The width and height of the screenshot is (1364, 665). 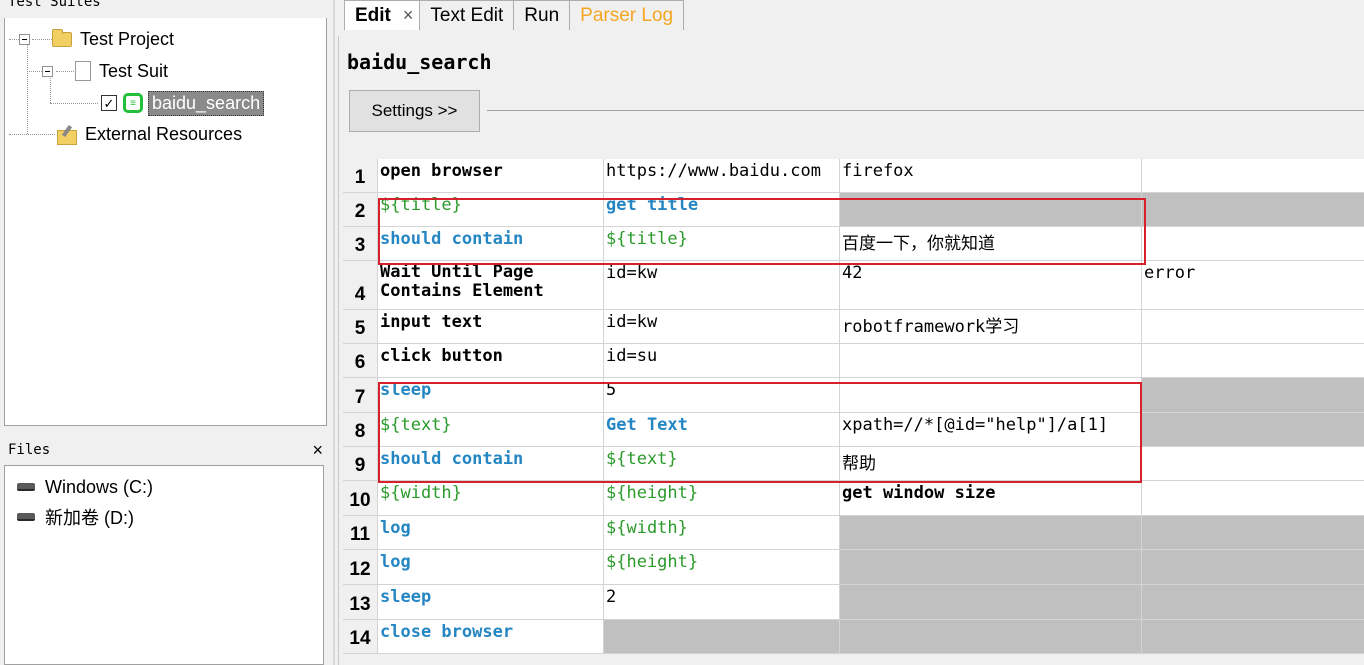 I want to click on tab-label: Text Edit, so click(x=467, y=15).